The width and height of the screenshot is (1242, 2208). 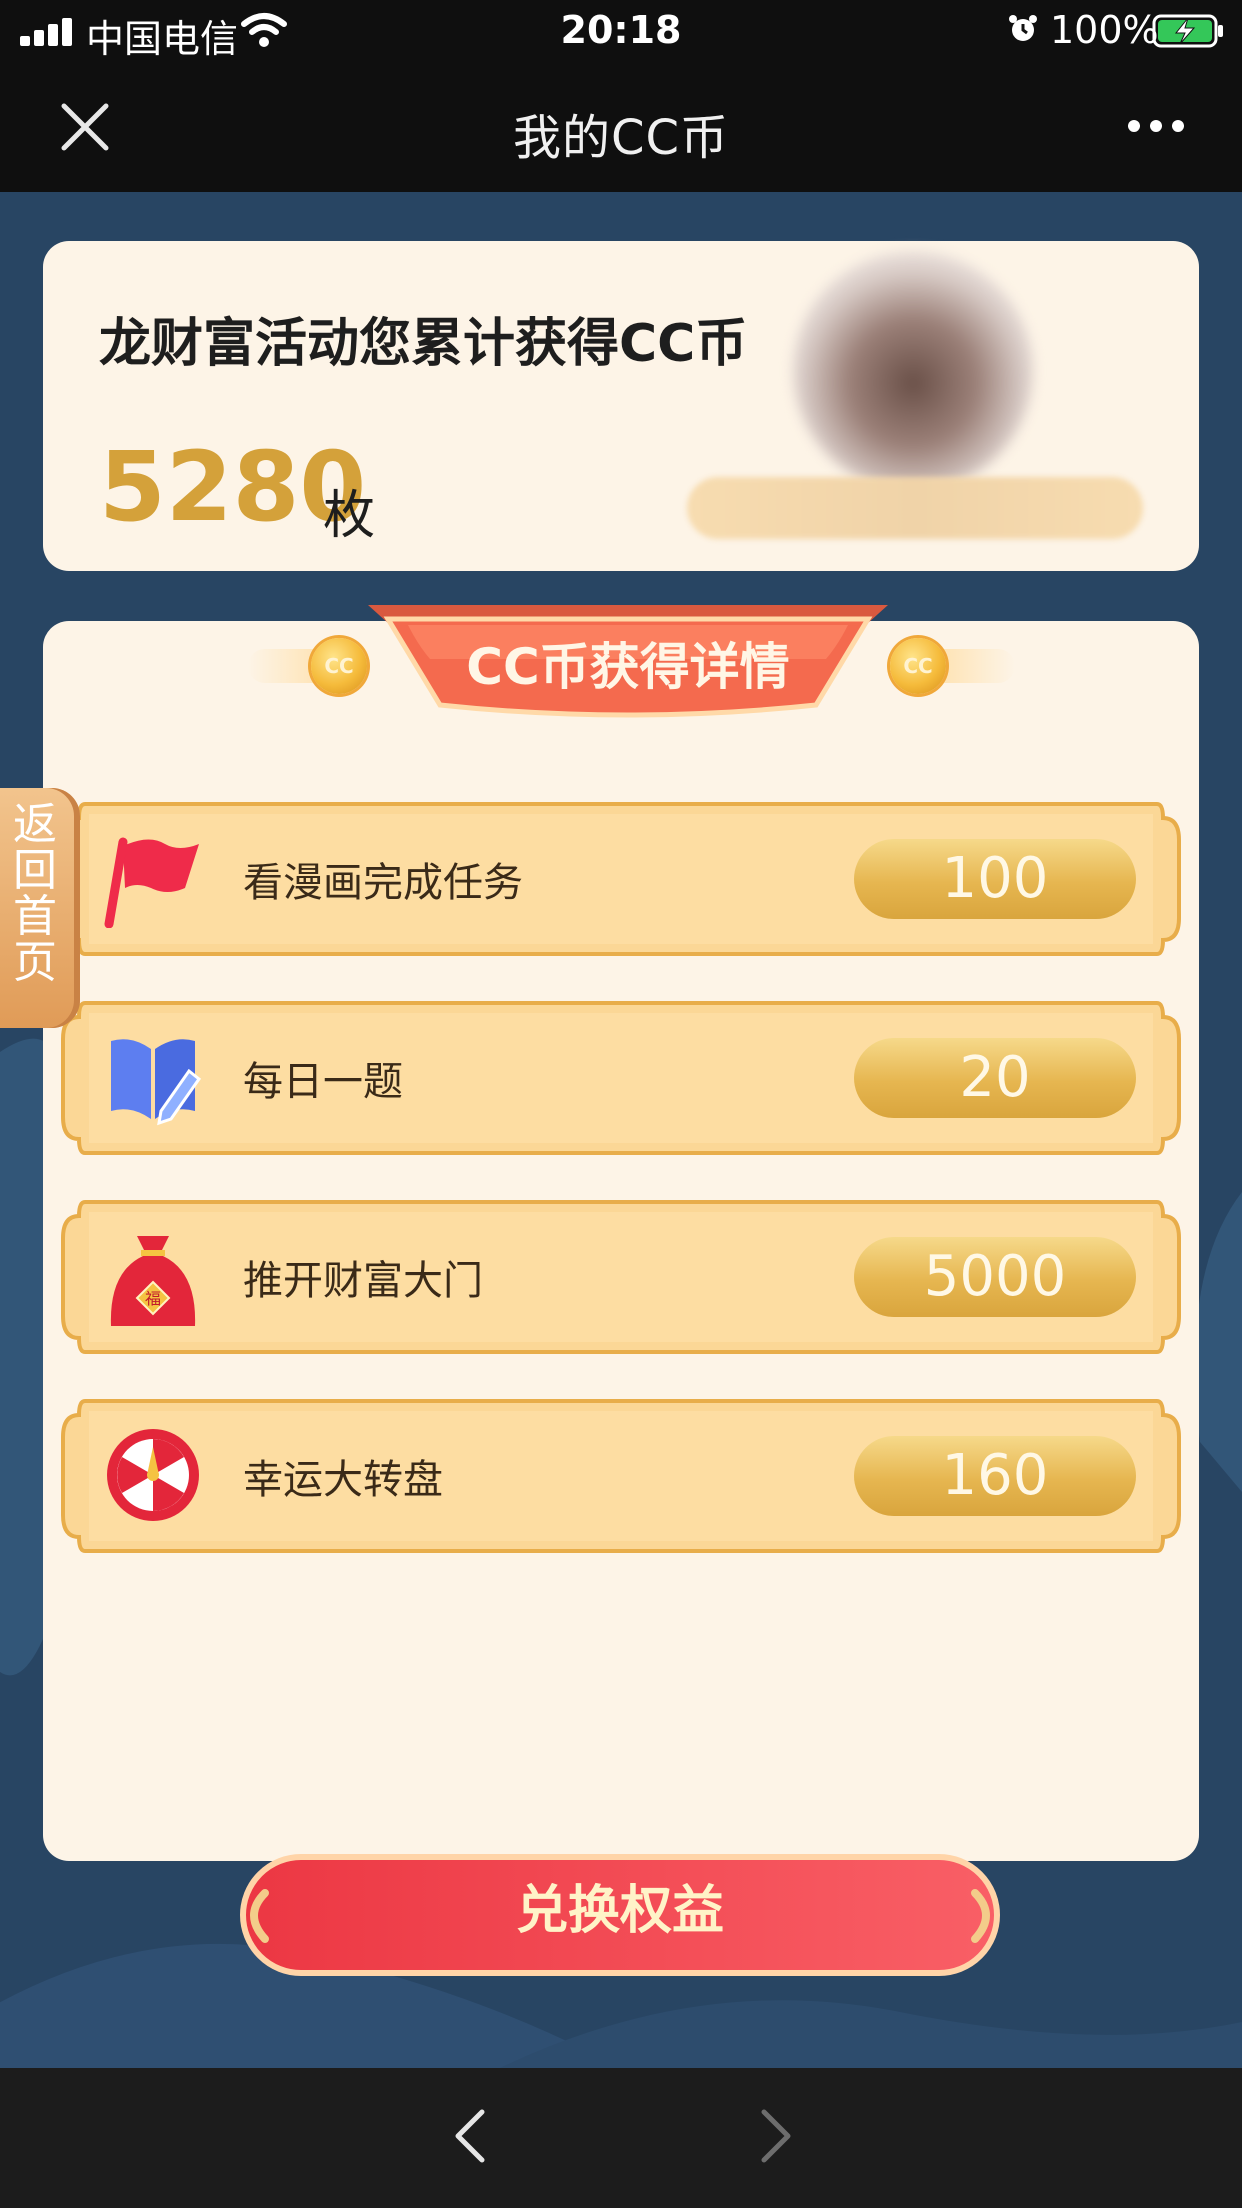 What do you see at coordinates (915, 508) in the screenshot?
I see `user-name-blurred` at bounding box center [915, 508].